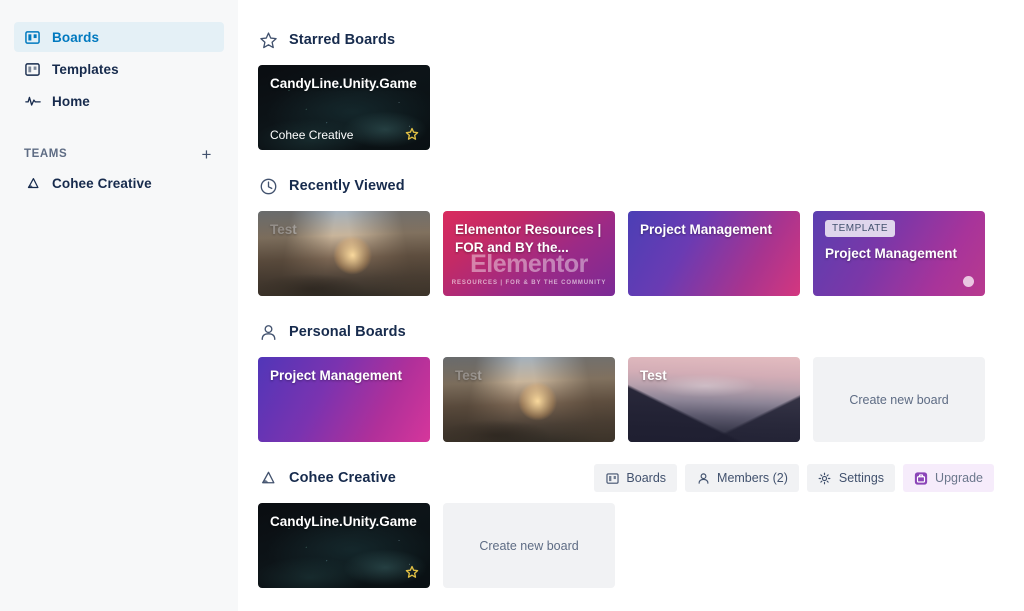  Describe the element at coordinates (347, 186) in the screenshot. I see `section-title: Recently Viewed` at that location.